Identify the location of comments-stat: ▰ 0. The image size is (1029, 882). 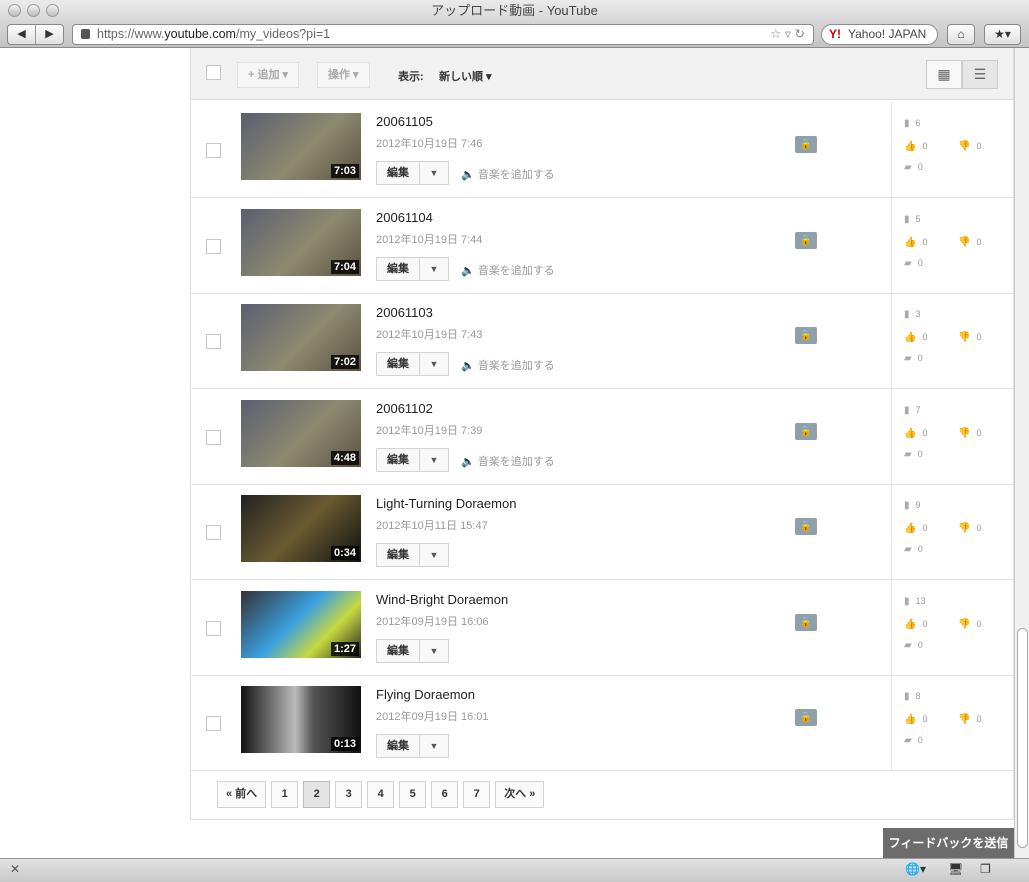
(913, 358).